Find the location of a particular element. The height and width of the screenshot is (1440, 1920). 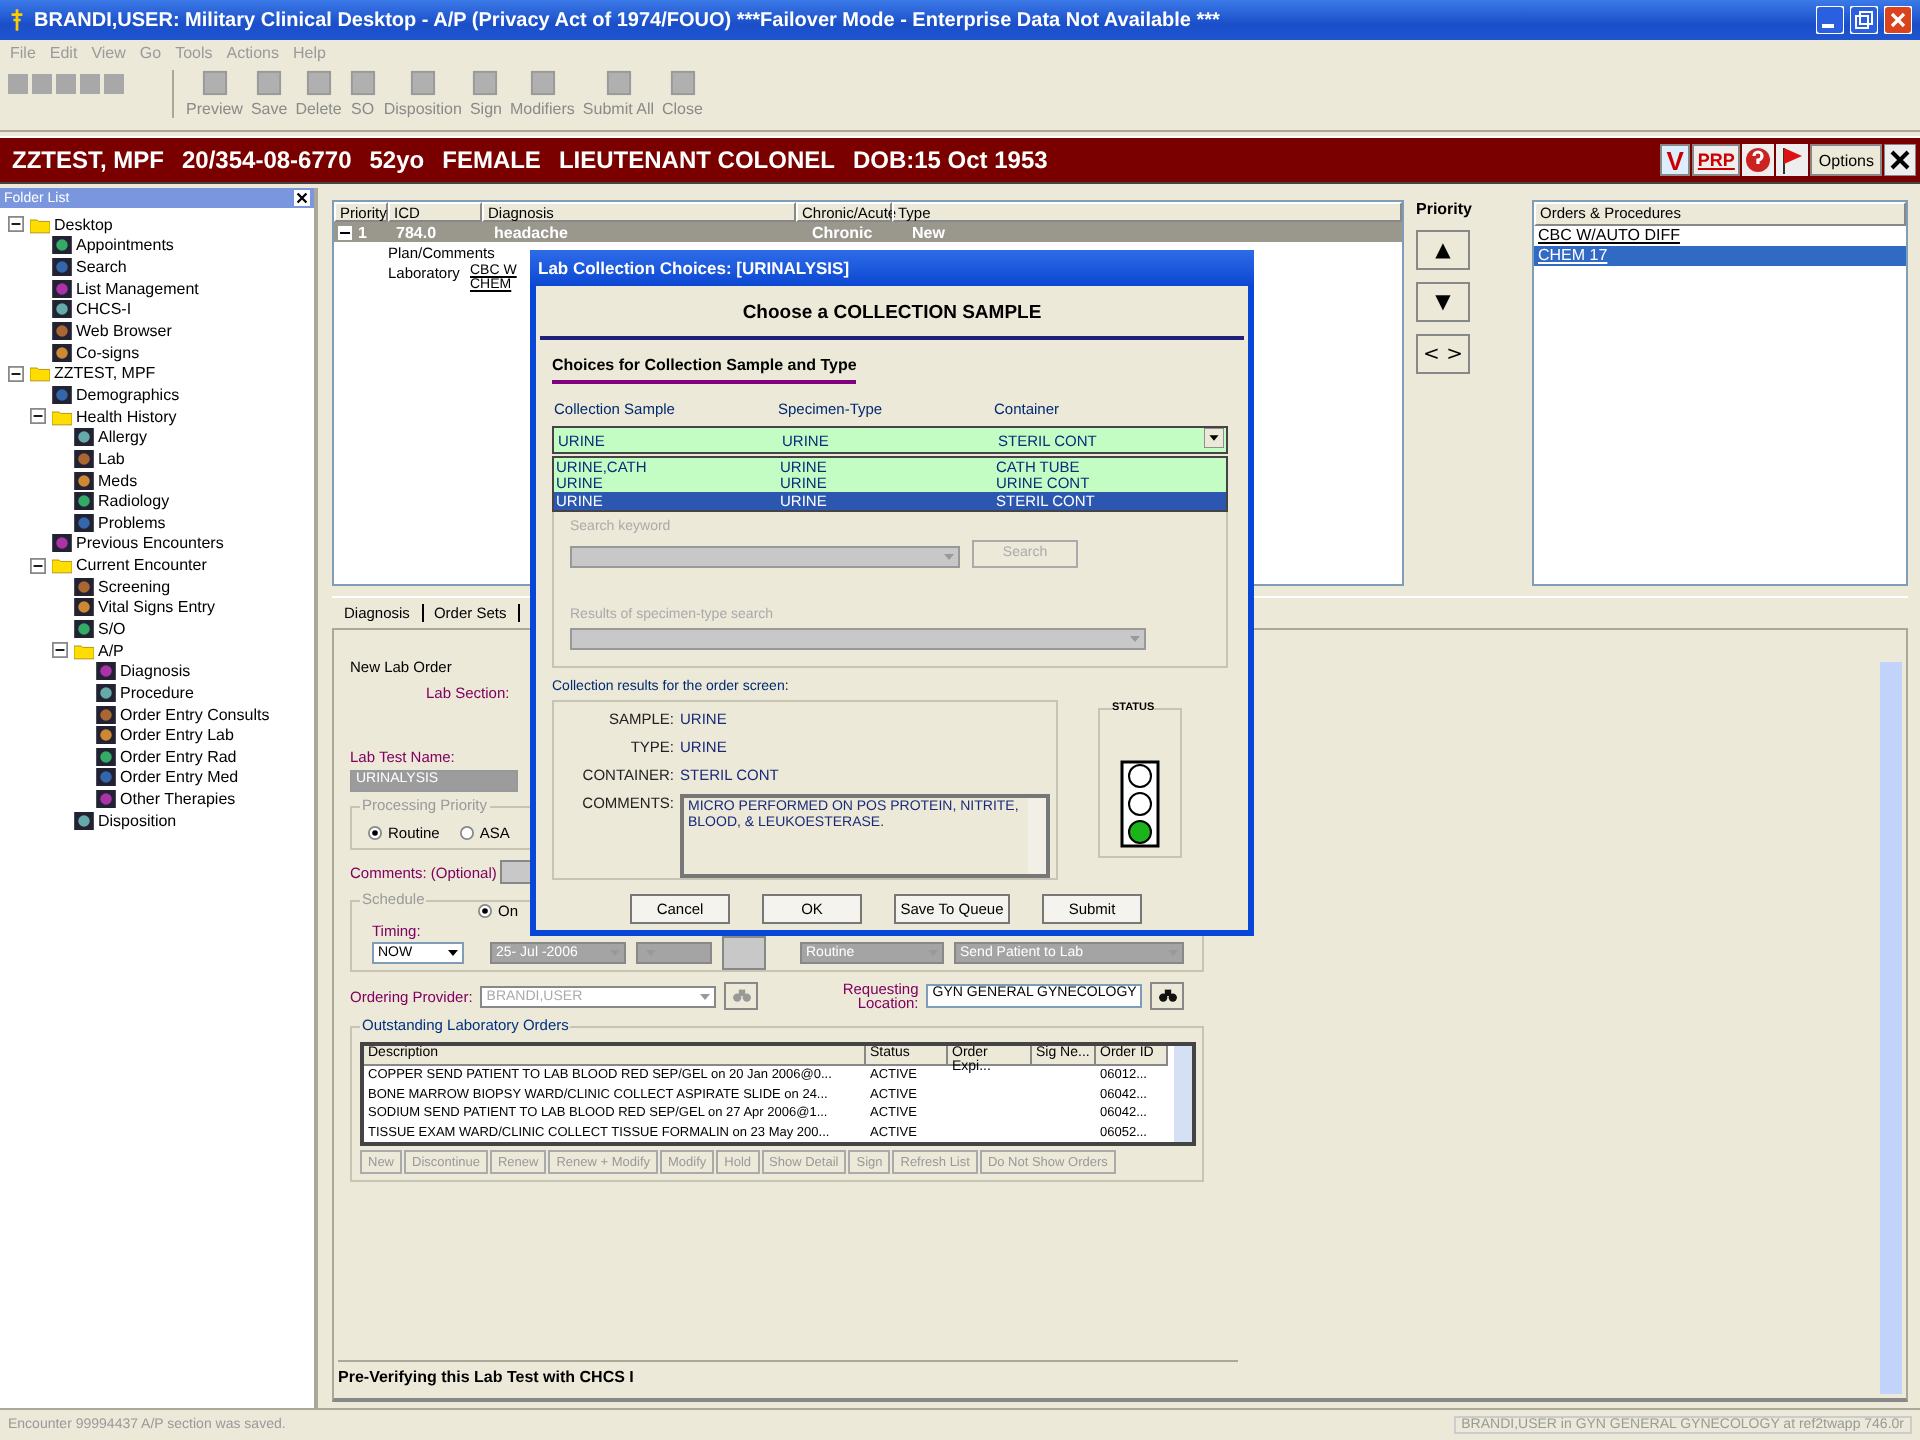

dialog-title: Lab Collection Choices: [URINALYSIS] is located at coordinates (892, 268).